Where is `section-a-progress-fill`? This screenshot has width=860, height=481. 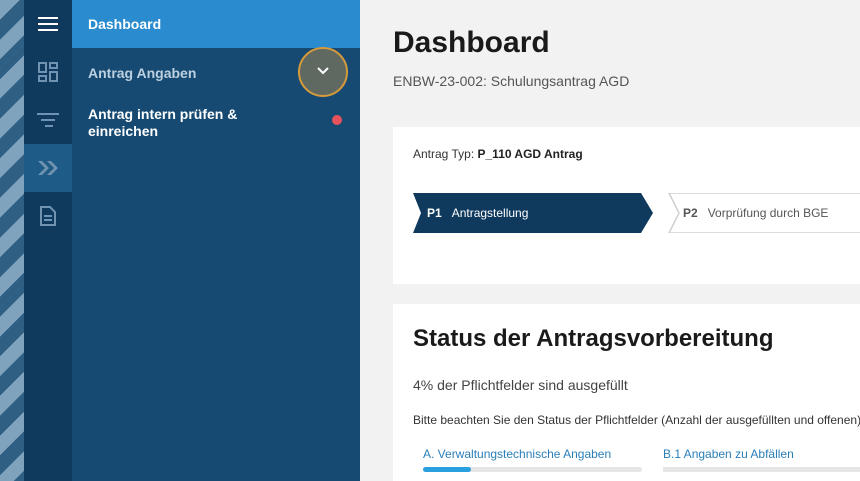 section-a-progress-fill is located at coordinates (447, 469).